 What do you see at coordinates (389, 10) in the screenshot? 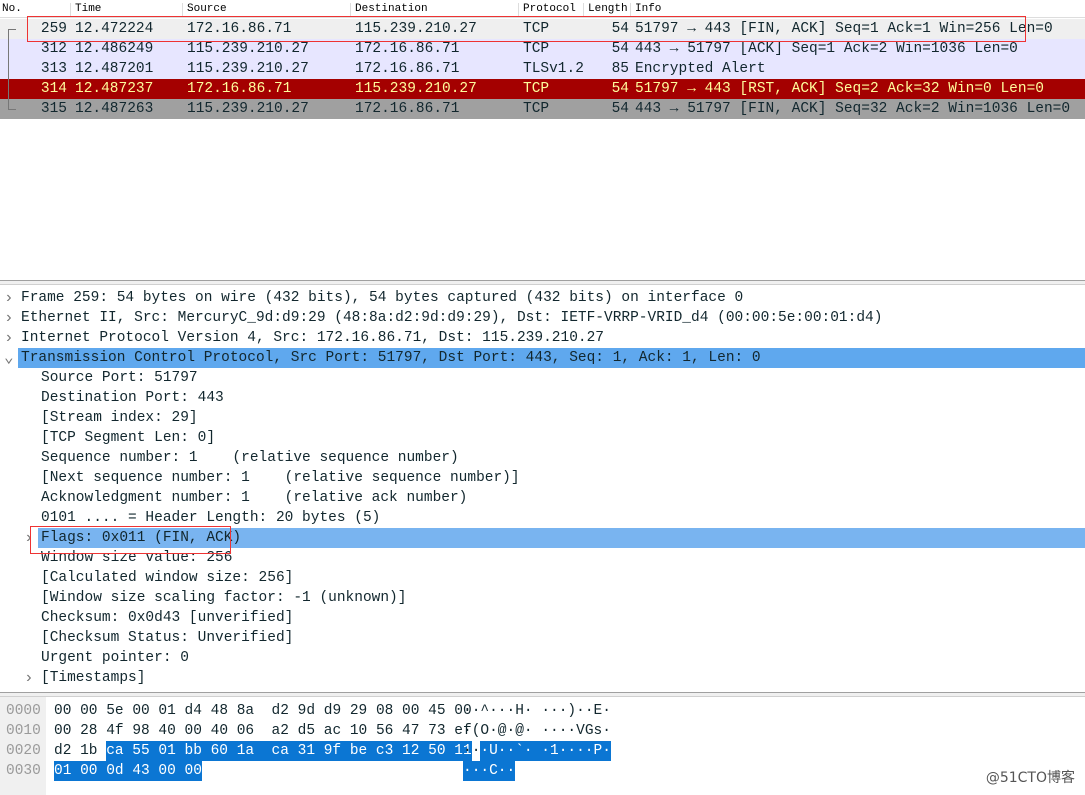
I see `column-destination: Destination` at bounding box center [389, 10].